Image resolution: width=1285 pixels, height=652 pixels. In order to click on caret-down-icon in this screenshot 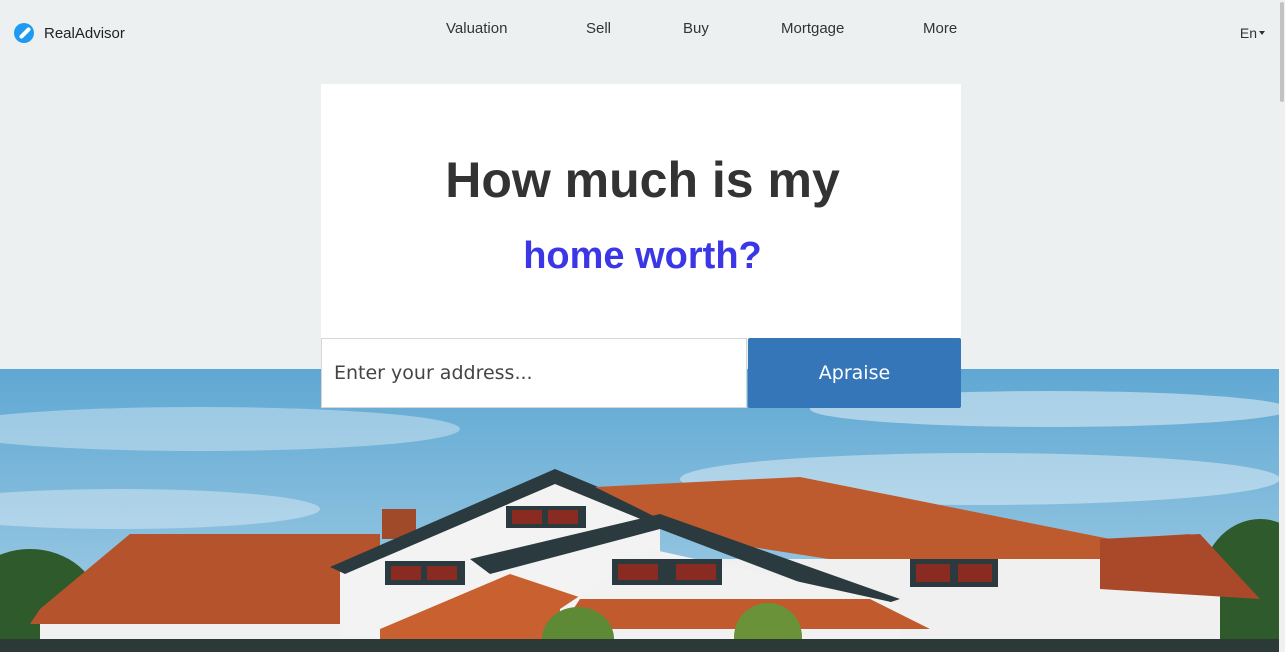, I will do `click(1262, 33)`.